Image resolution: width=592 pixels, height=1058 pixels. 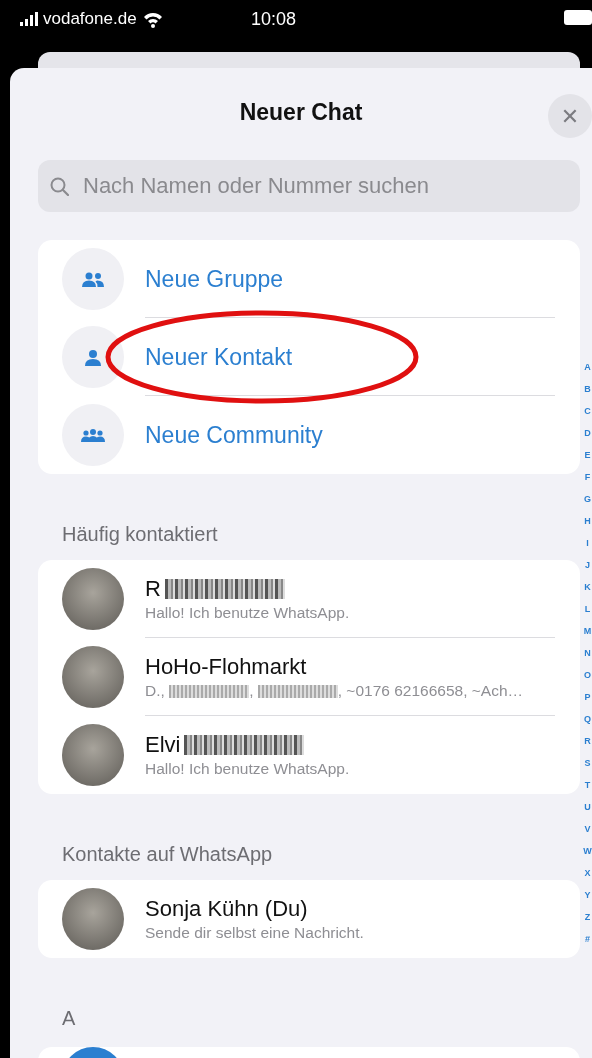 I want to click on index-letter: Q, so click(x=587, y=719).